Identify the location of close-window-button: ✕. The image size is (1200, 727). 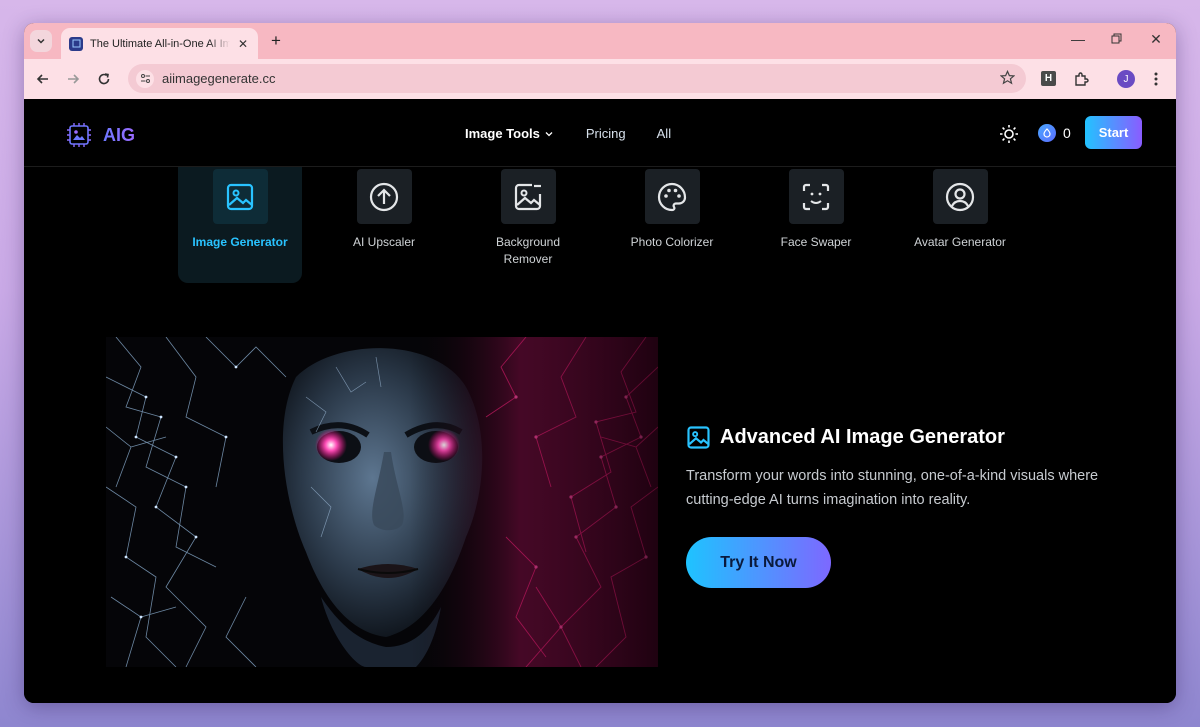
(1156, 39).